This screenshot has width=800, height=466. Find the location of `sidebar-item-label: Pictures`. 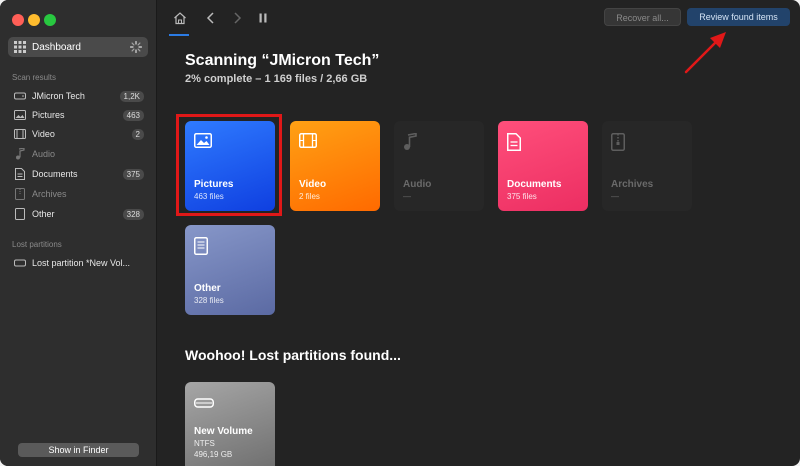

sidebar-item-label: Pictures is located at coordinates (48, 115).